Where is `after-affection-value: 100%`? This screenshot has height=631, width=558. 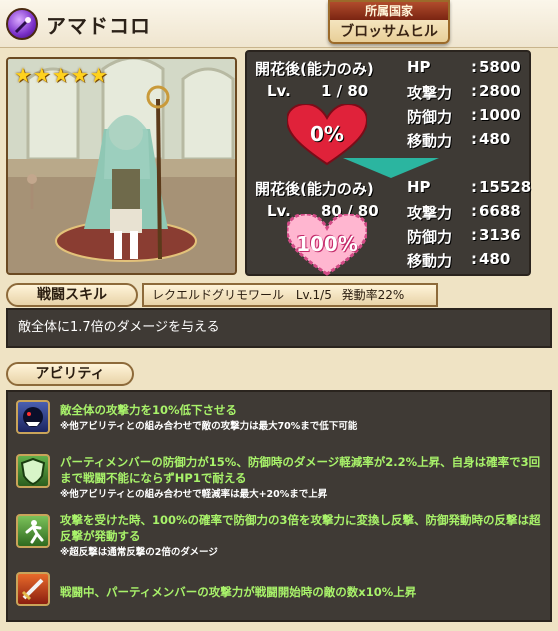
after-affection-value: 100% is located at coordinates (327, 244).